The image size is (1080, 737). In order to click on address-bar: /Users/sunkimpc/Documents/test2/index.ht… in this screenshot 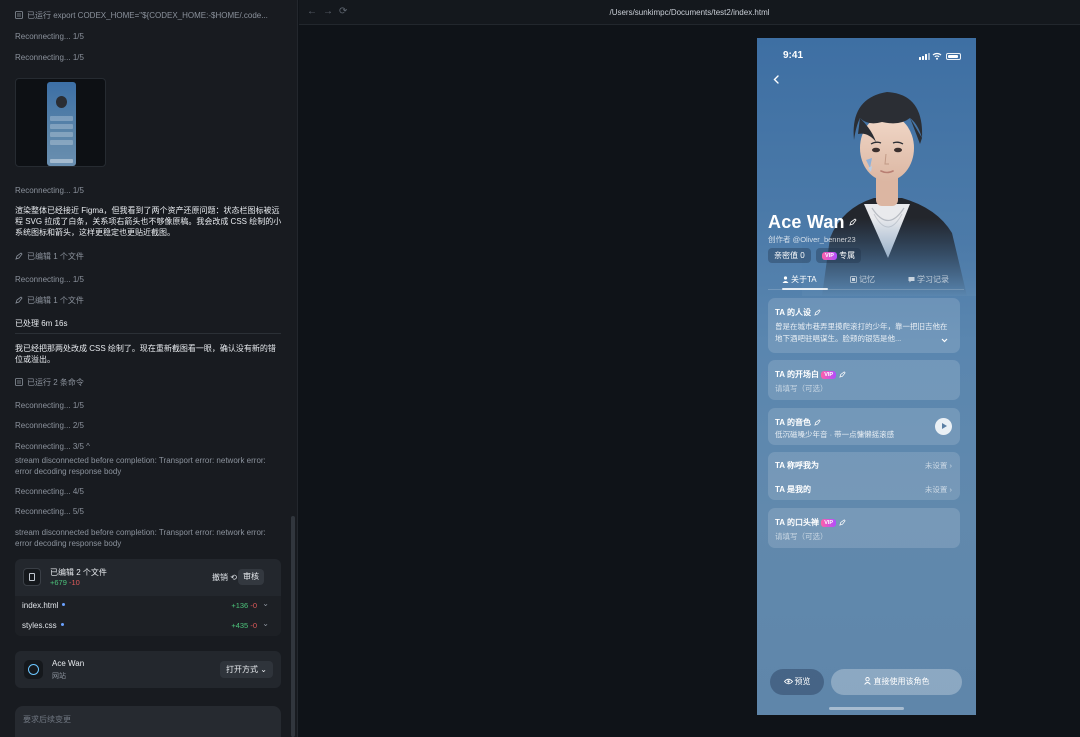, I will do `click(689, 12)`.